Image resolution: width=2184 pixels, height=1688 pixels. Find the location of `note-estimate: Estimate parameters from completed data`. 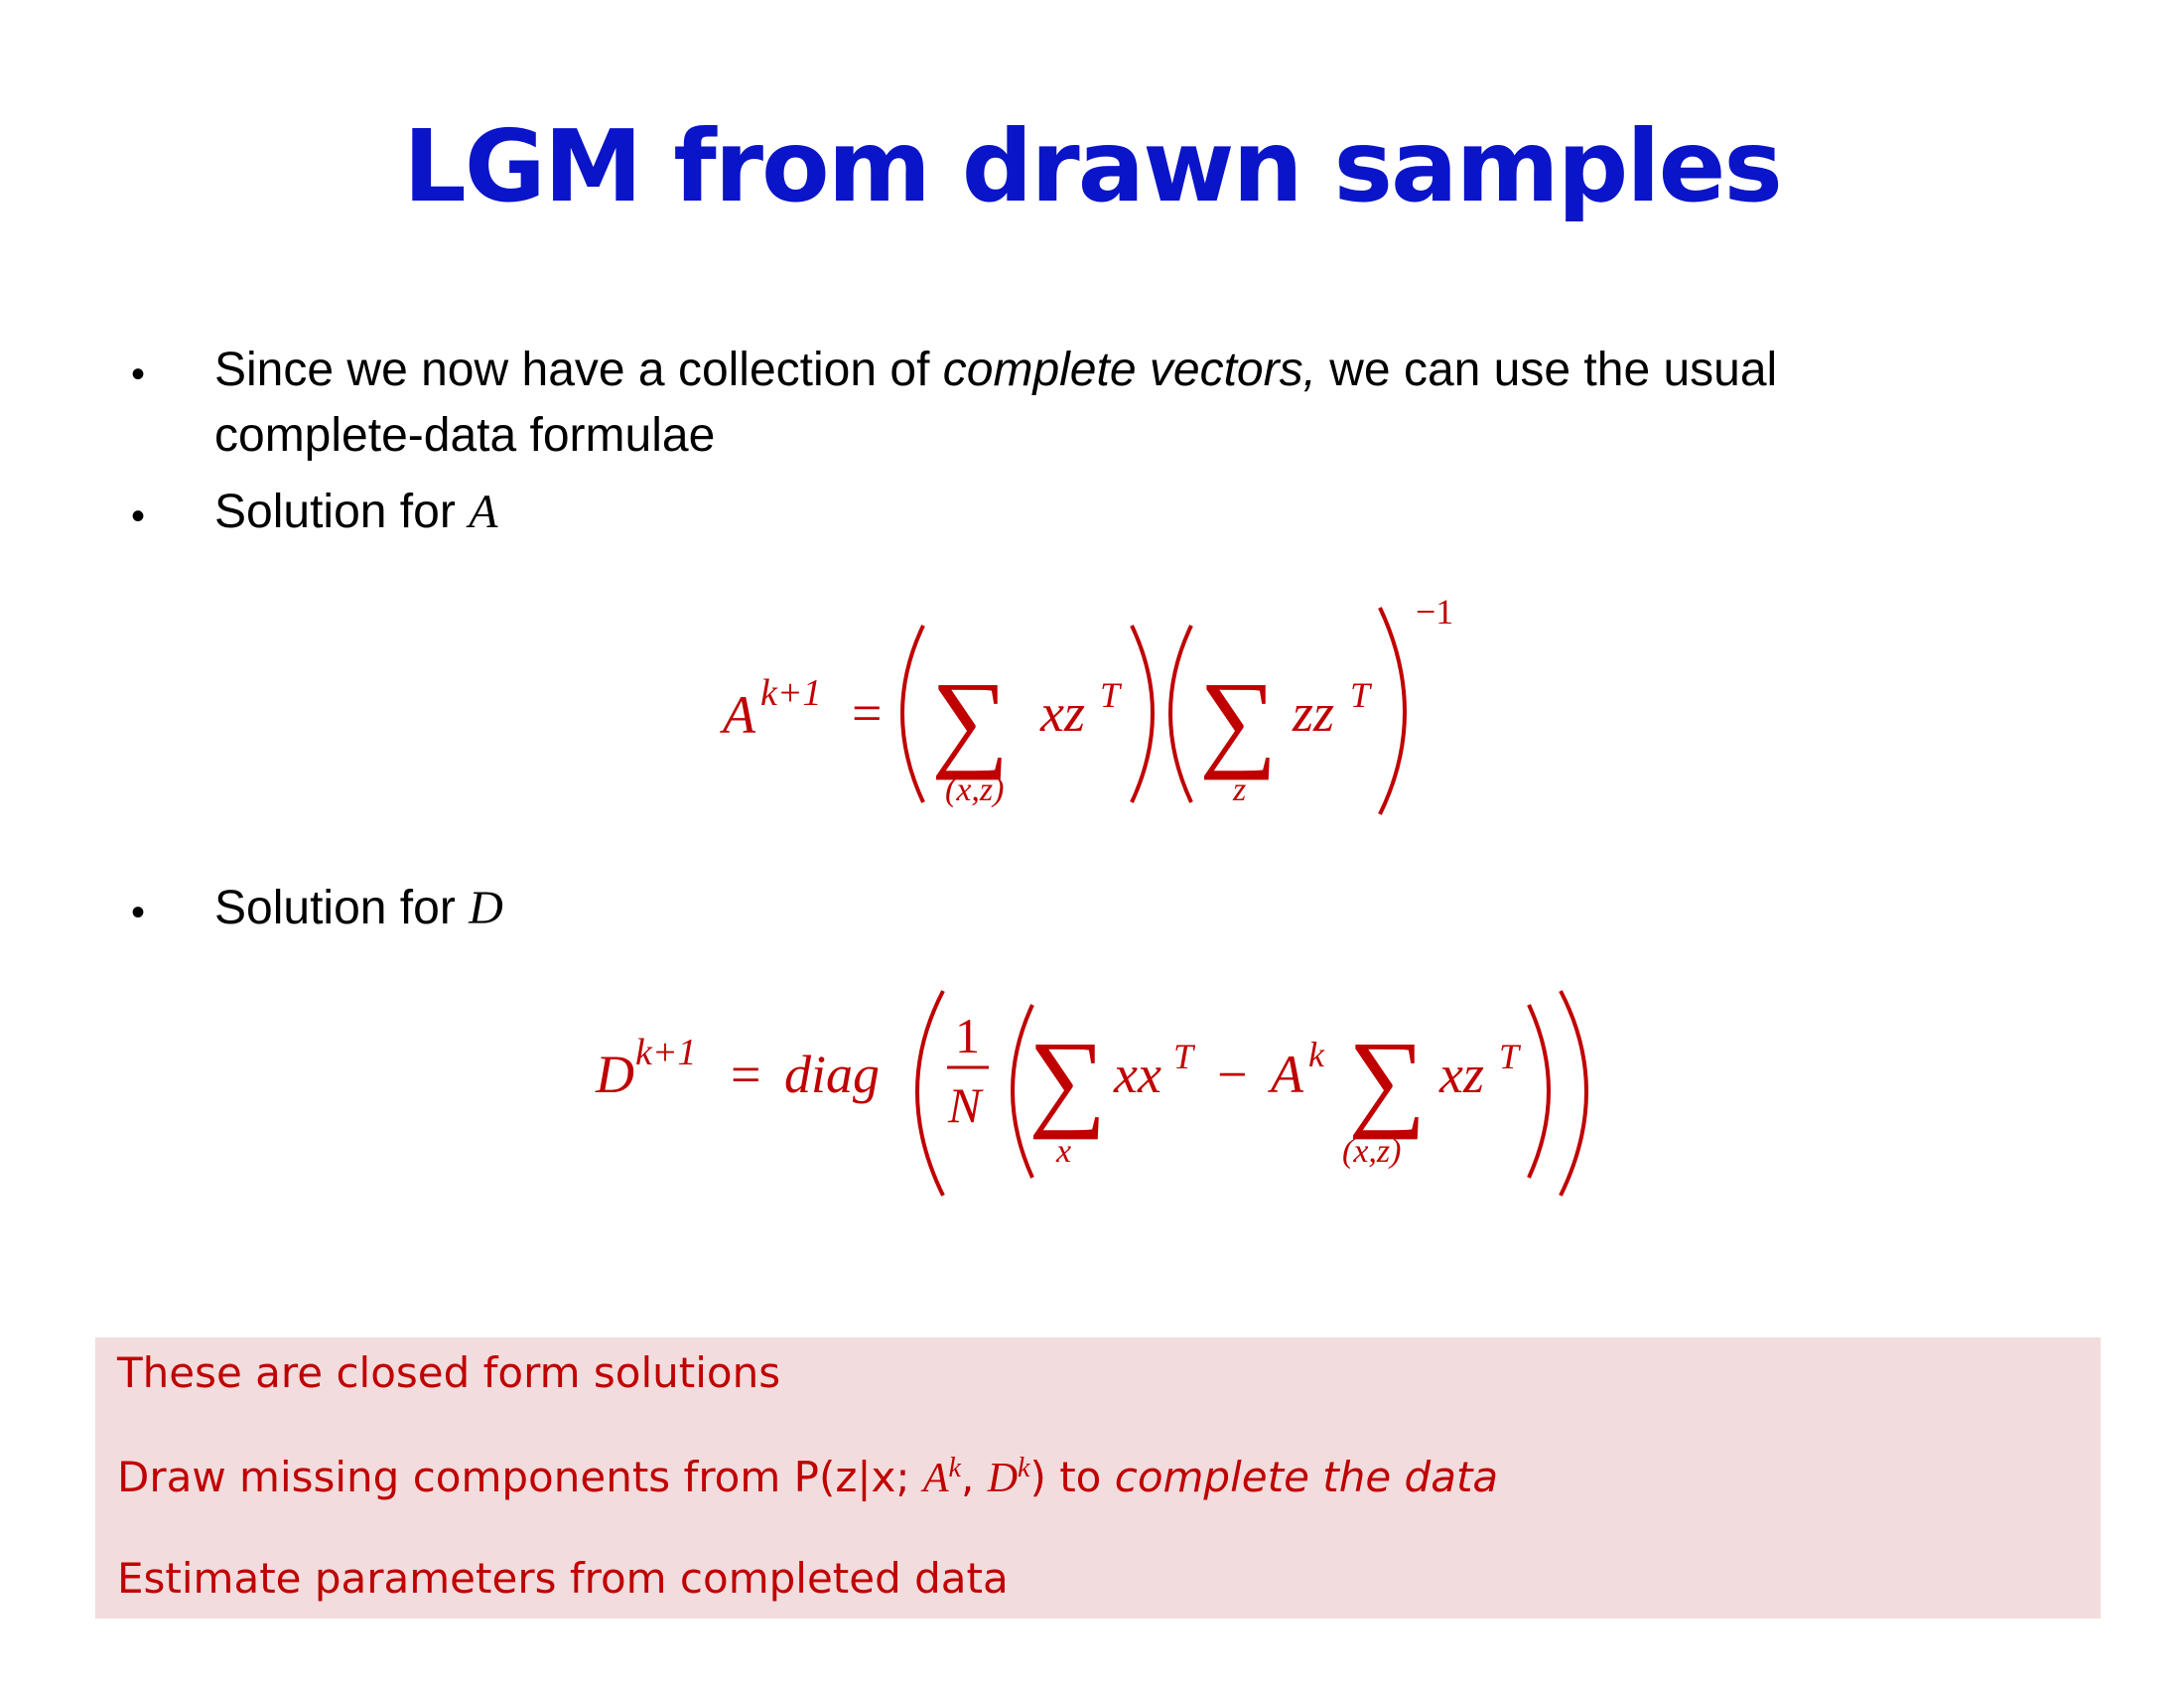

note-estimate: Estimate parameters from completed data is located at coordinates (563, 1578).